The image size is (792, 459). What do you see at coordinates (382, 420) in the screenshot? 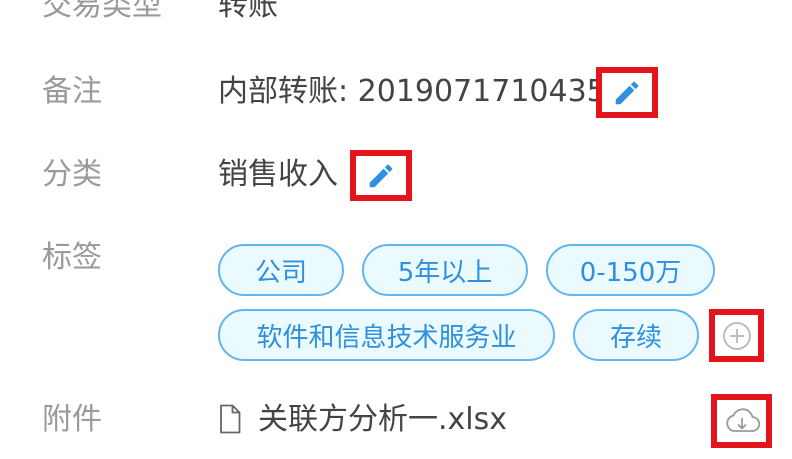
I see `attachment-file-name: 关联方分析一.xlsx` at bounding box center [382, 420].